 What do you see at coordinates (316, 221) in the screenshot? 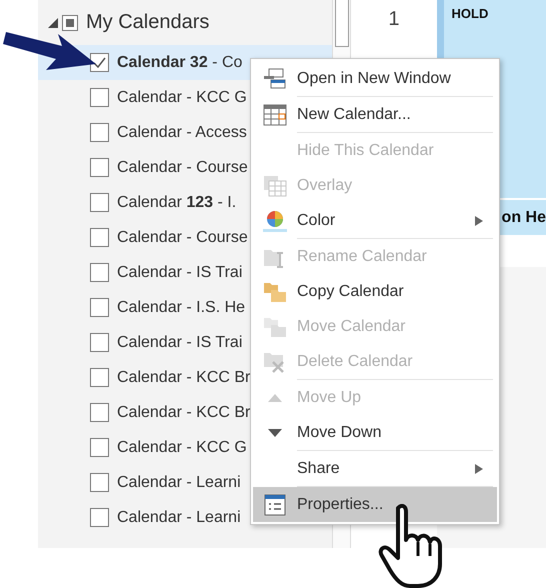
I see `menu-item-label: Color` at bounding box center [316, 221].